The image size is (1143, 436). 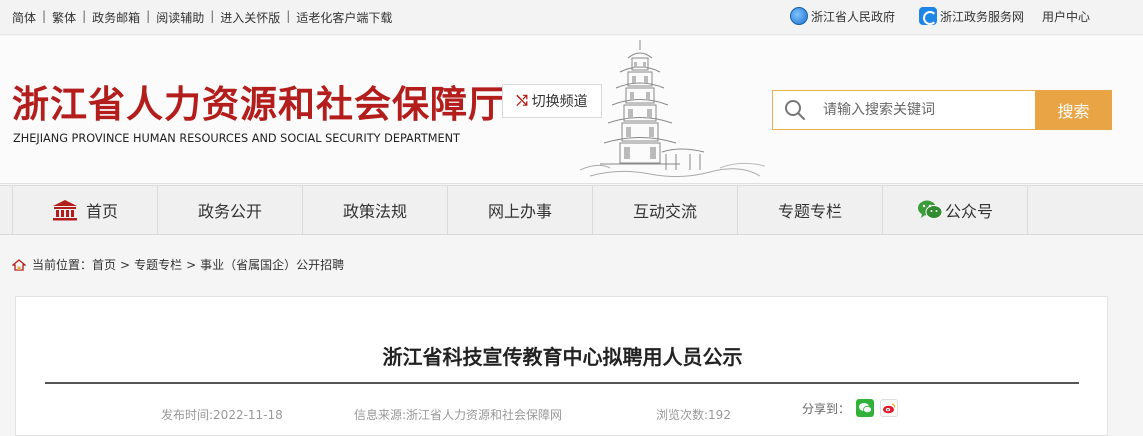 I want to click on publish-time: 发布时间:2022-11-18, so click(x=222, y=415).